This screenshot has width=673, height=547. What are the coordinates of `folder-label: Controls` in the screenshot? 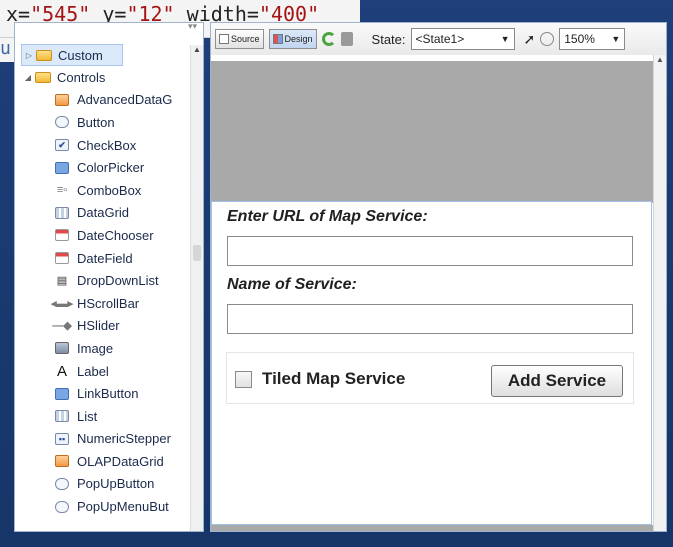 It's located at (81, 77).